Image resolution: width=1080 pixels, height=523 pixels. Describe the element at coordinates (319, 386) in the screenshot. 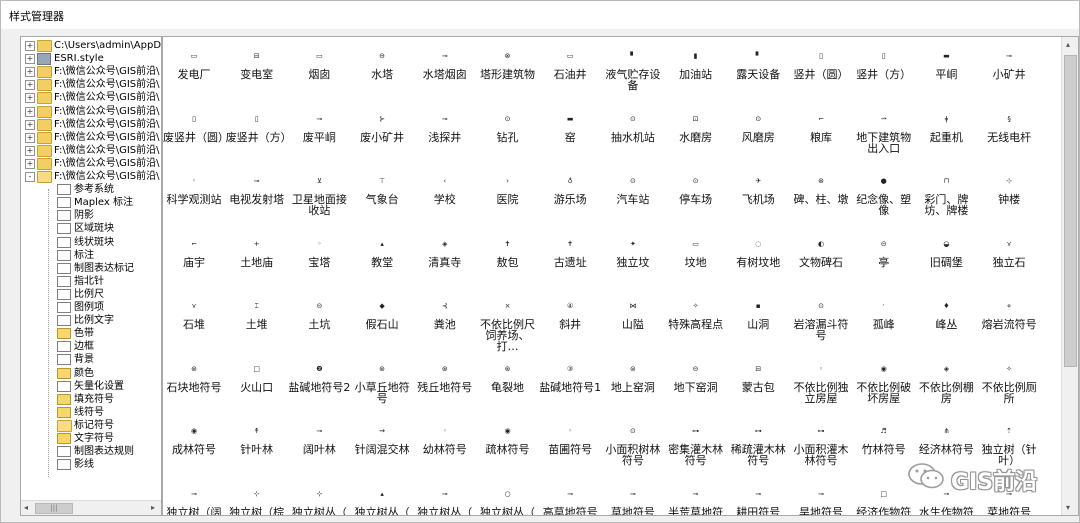

I see `symbol-item: ❷ 盐碱地符号2` at that location.